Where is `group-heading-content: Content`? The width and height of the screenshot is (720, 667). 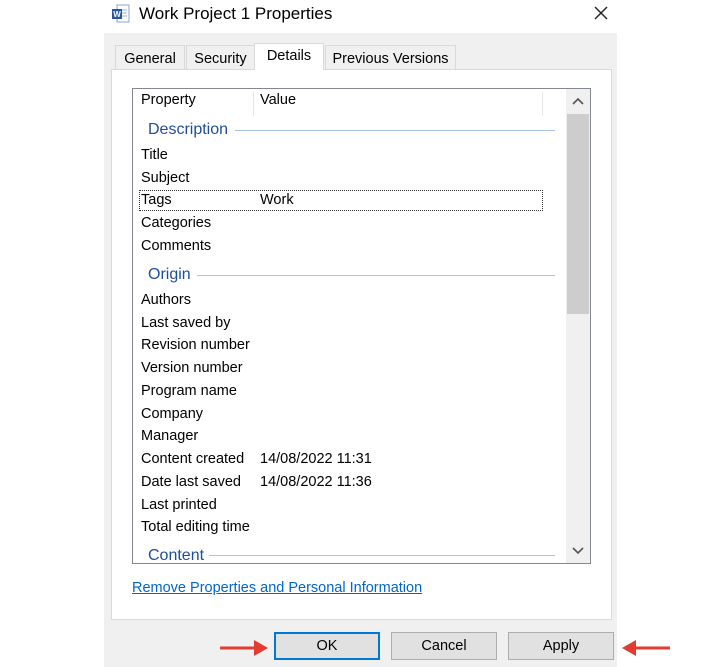
group-heading-content: Content is located at coordinates (176, 556).